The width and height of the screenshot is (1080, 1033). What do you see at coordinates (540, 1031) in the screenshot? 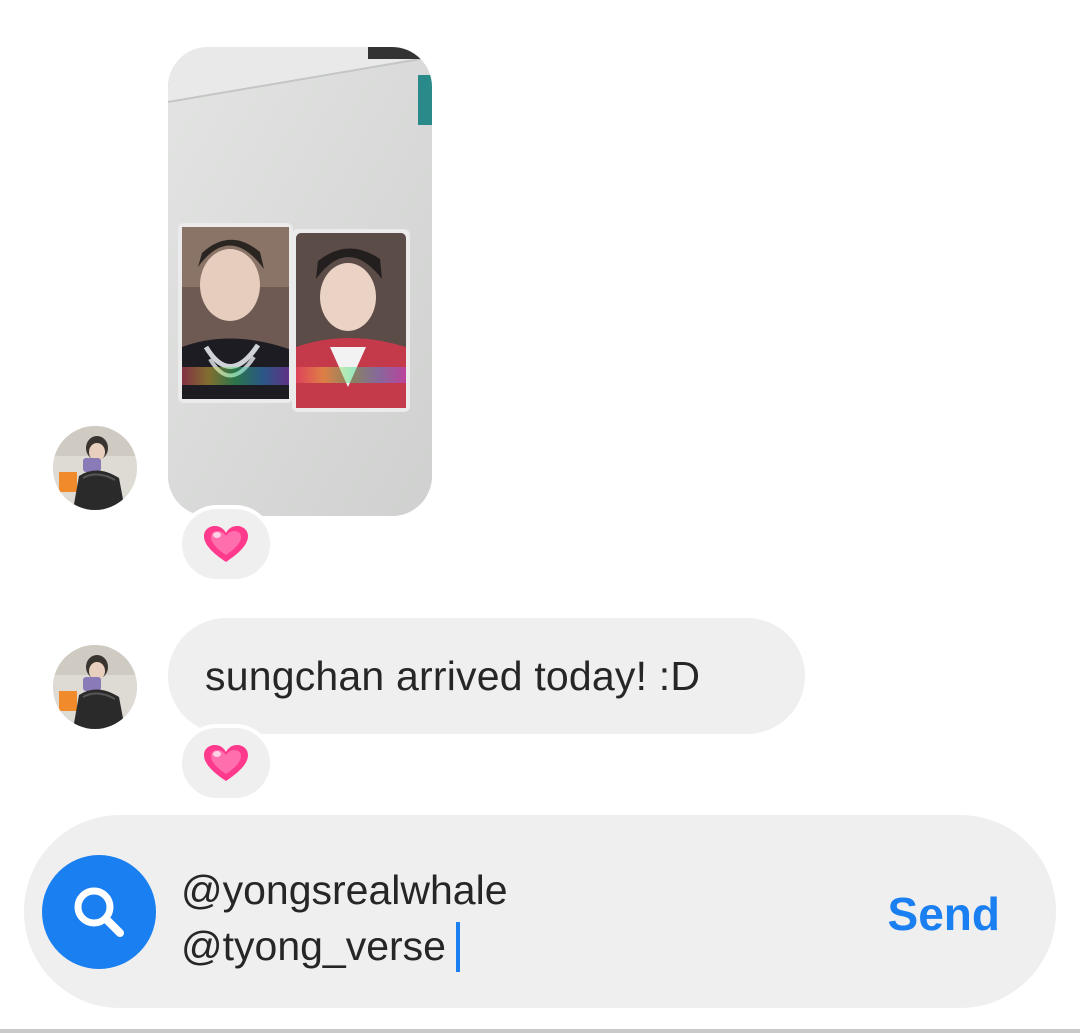
I see `bottom-divider` at bounding box center [540, 1031].